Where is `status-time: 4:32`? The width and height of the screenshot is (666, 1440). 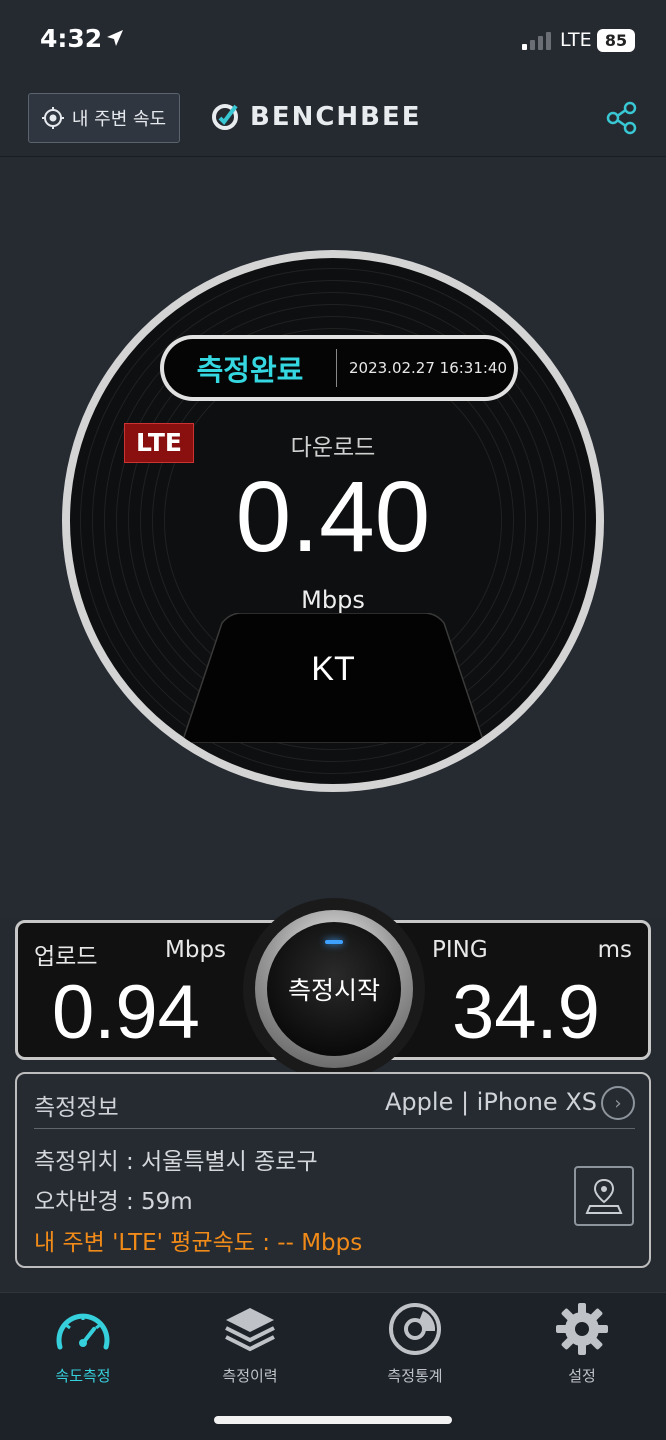
status-time: 4:32 is located at coordinates (71, 38).